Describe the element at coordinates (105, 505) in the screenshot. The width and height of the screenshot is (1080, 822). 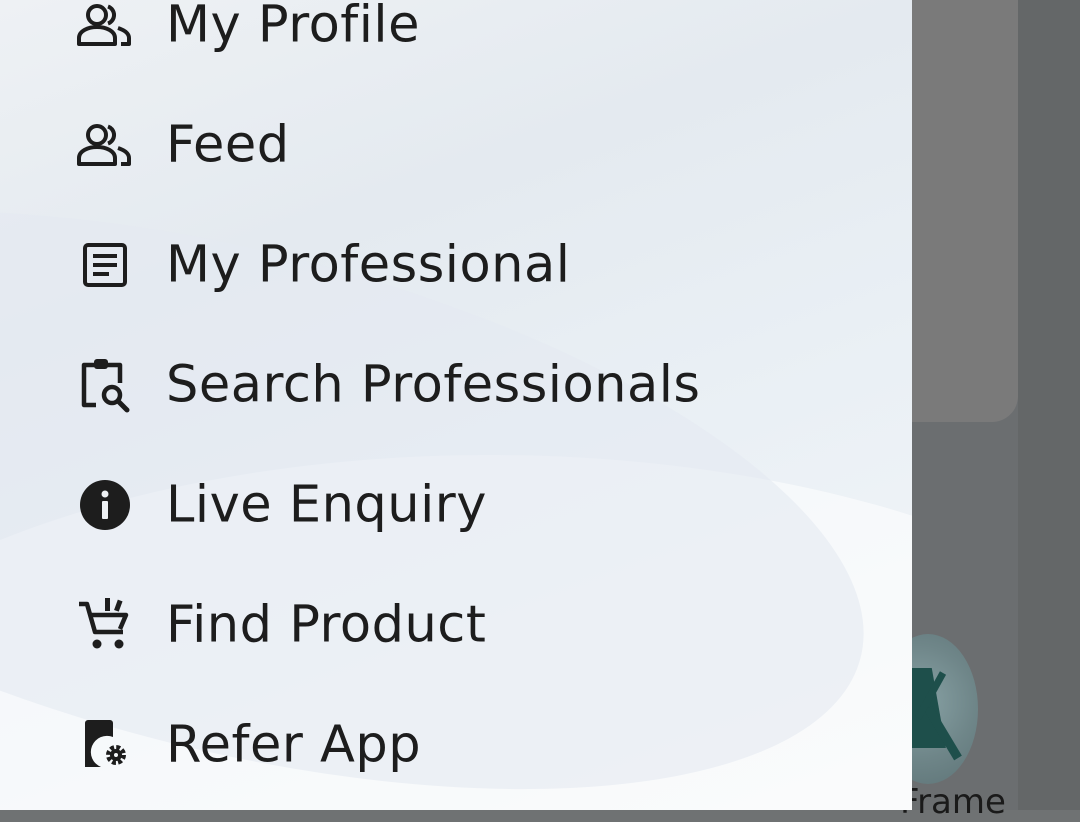
I see `info-icon` at that location.